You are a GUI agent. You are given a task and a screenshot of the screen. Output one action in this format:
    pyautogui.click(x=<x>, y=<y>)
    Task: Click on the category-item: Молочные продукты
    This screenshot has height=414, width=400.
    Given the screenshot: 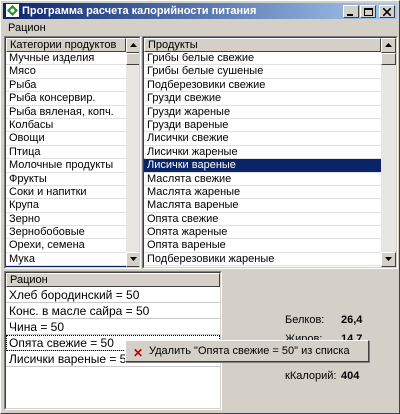 What is the action you would take?
    pyautogui.click(x=66, y=166)
    